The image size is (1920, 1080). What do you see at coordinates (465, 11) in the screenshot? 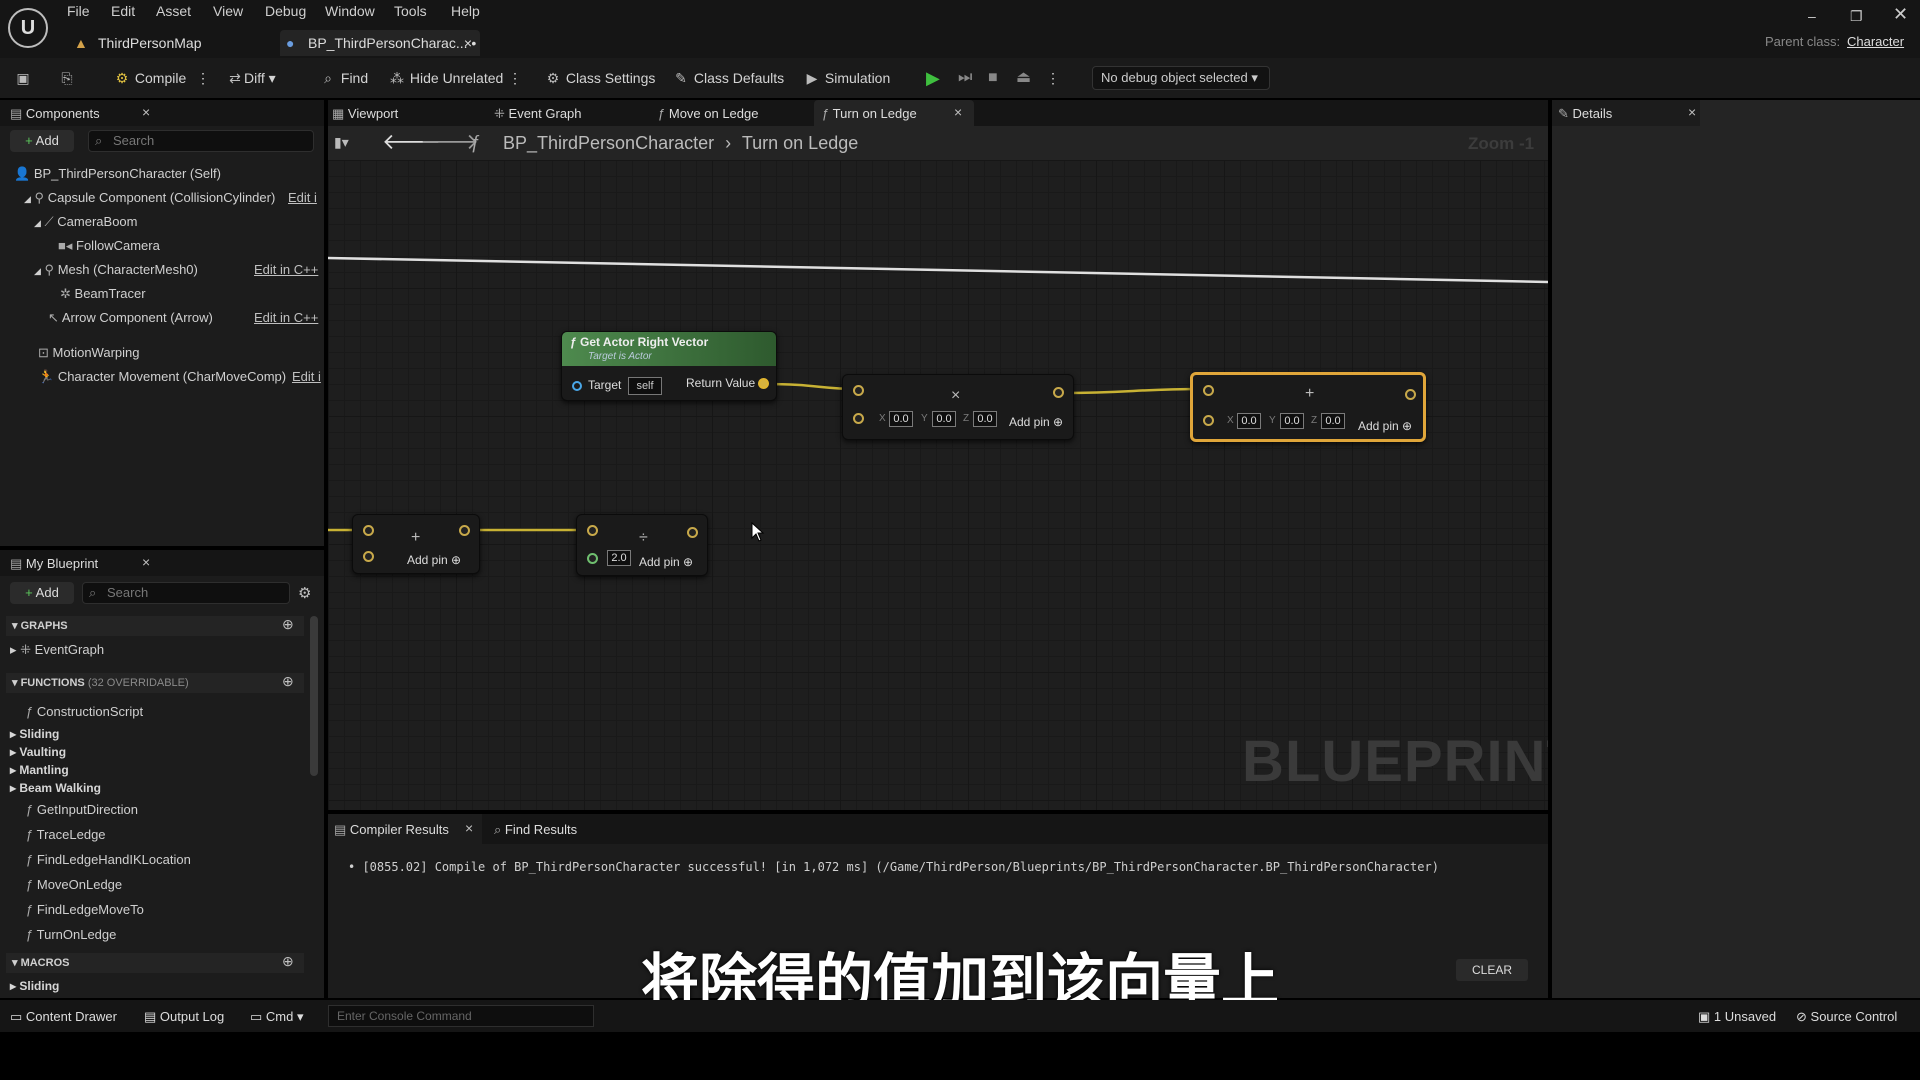
I see `menu-help: Help` at bounding box center [465, 11].